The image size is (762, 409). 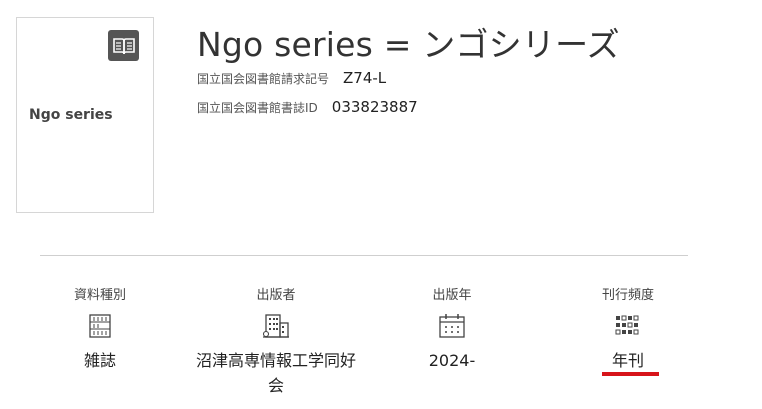 I want to click on call-number-row: 国立国会図書館請求記号 Z74-L, so click(x=291, y=78).